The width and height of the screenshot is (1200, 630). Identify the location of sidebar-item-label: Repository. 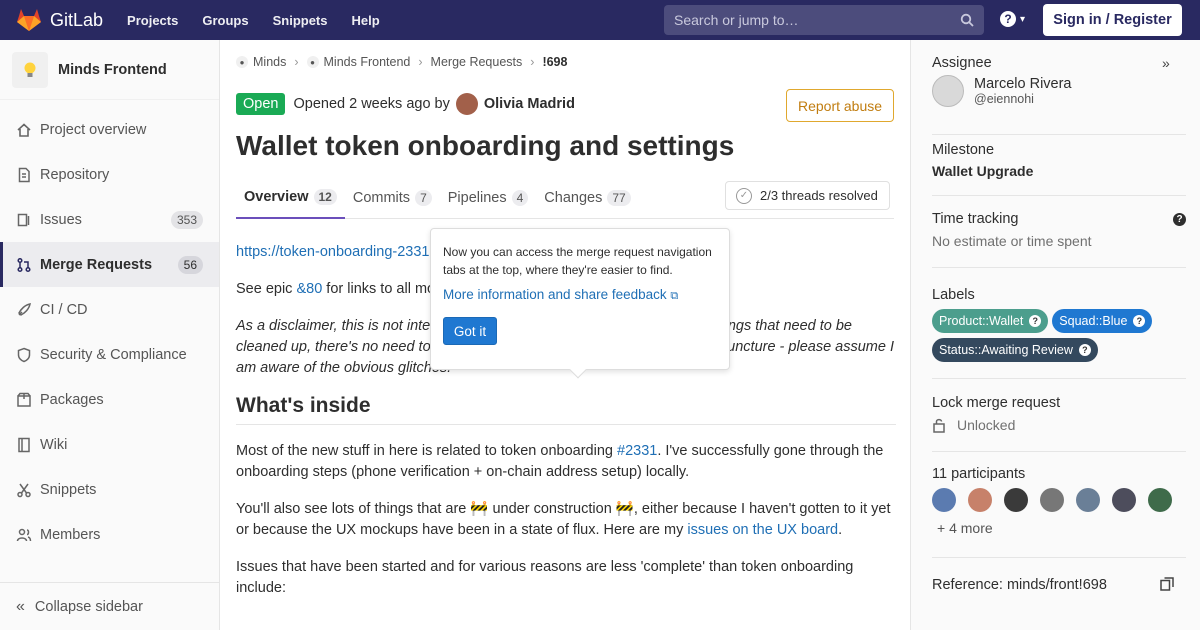
(75, 174).